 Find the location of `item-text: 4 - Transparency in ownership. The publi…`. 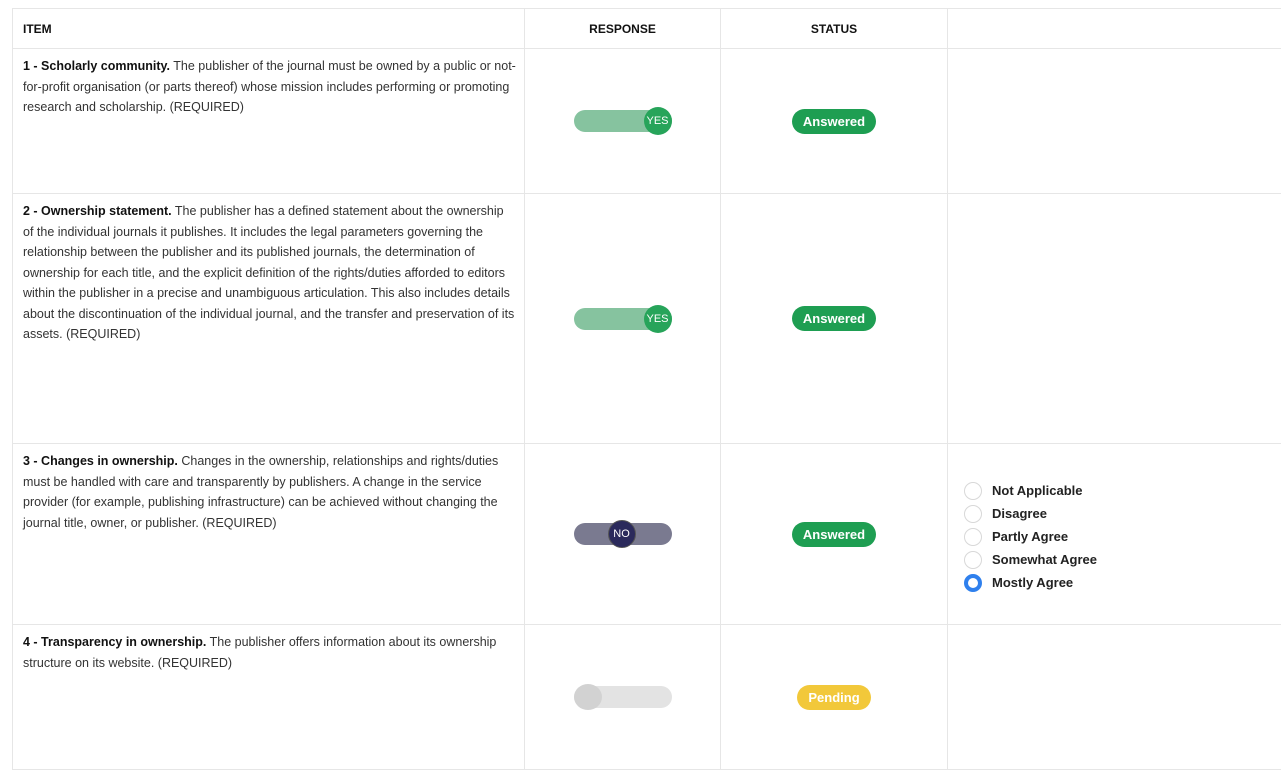

item-text: 4 - Transparency in ownership. The publi… is located at coordinates (268, 649).